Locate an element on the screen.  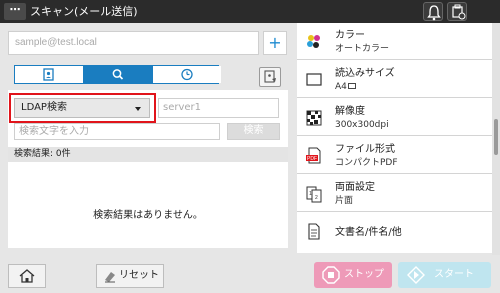
tab-search is located at coordinates (118, 74).